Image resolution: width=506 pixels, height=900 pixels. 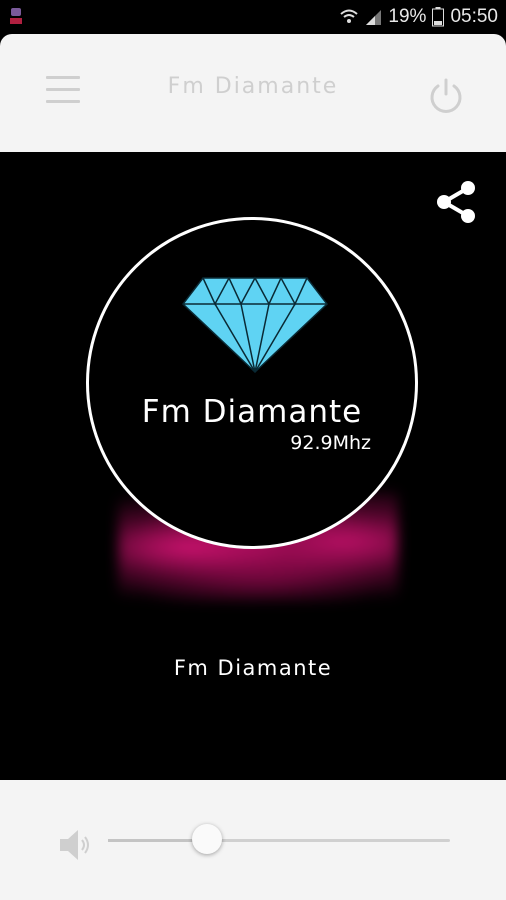 I want to click on battery-percent: 19%, so click(x=407, y=16).